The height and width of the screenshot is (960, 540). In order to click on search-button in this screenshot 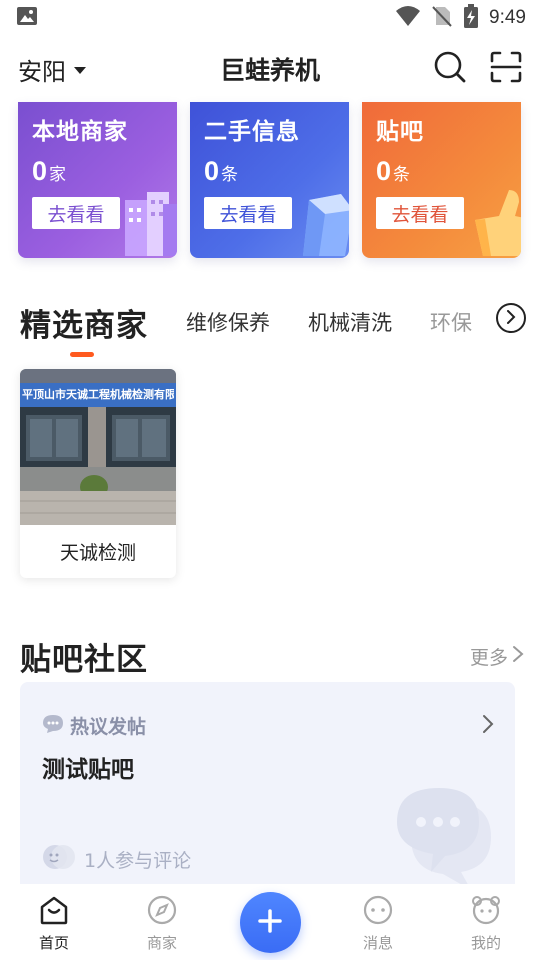, I will do `click(450, 69)`.